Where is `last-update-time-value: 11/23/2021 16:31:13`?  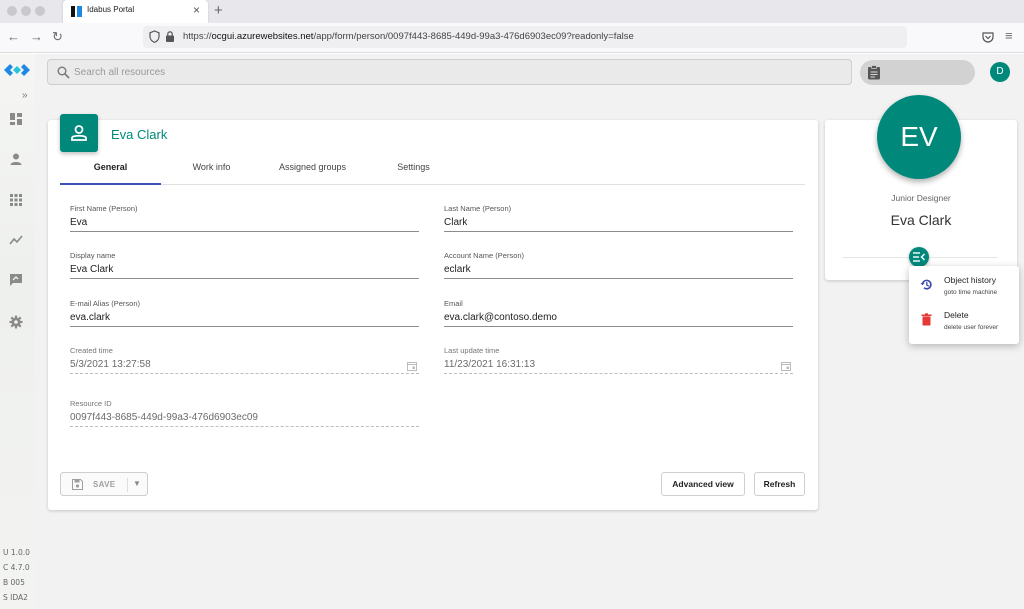
last-update-time-value: 11/23/2021 16:31:13 is located at coordinates (618, 366).